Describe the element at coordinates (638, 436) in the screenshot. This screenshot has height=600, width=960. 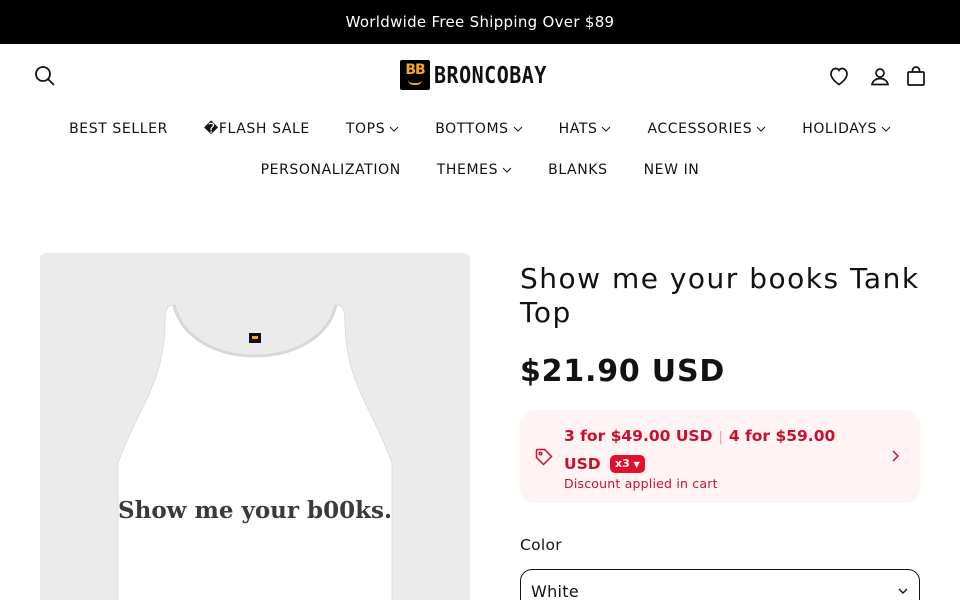
I see `offer-3-for: 3 for $49.00 USD` at that location.